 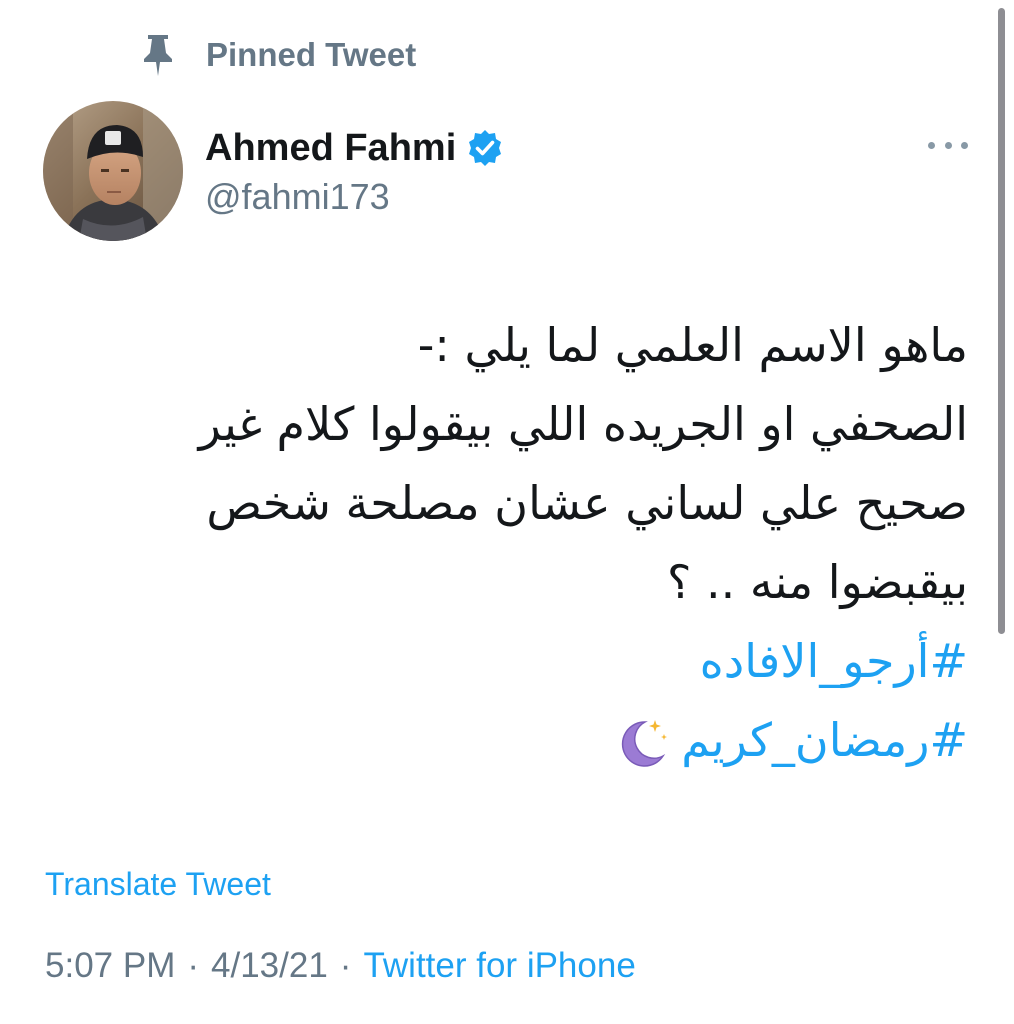 What do you see at coordinates (518, 661) in the screenshot?
I see `hashtag-link: #أرجو_الافاده` at bounding box center [518, 661].